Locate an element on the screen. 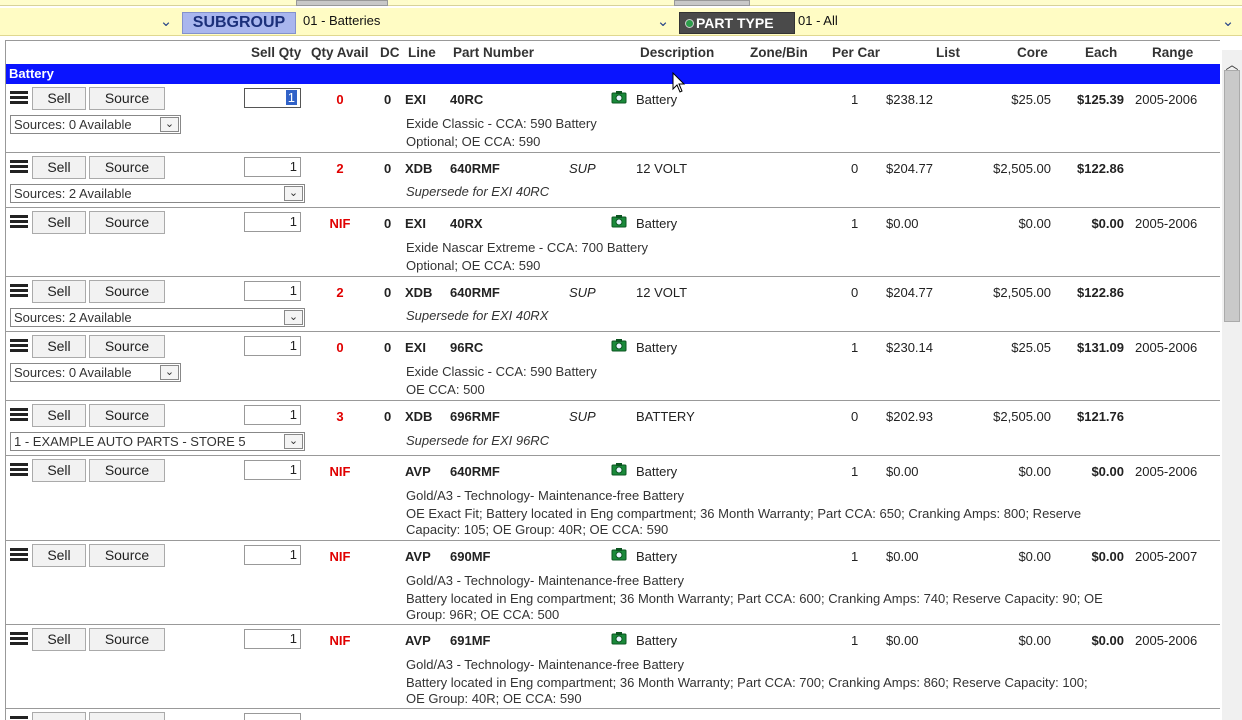 This screenshot has width=1242, height=720. part-note: Optional; OE CCA: 590 is located at coordinates (473, 265).